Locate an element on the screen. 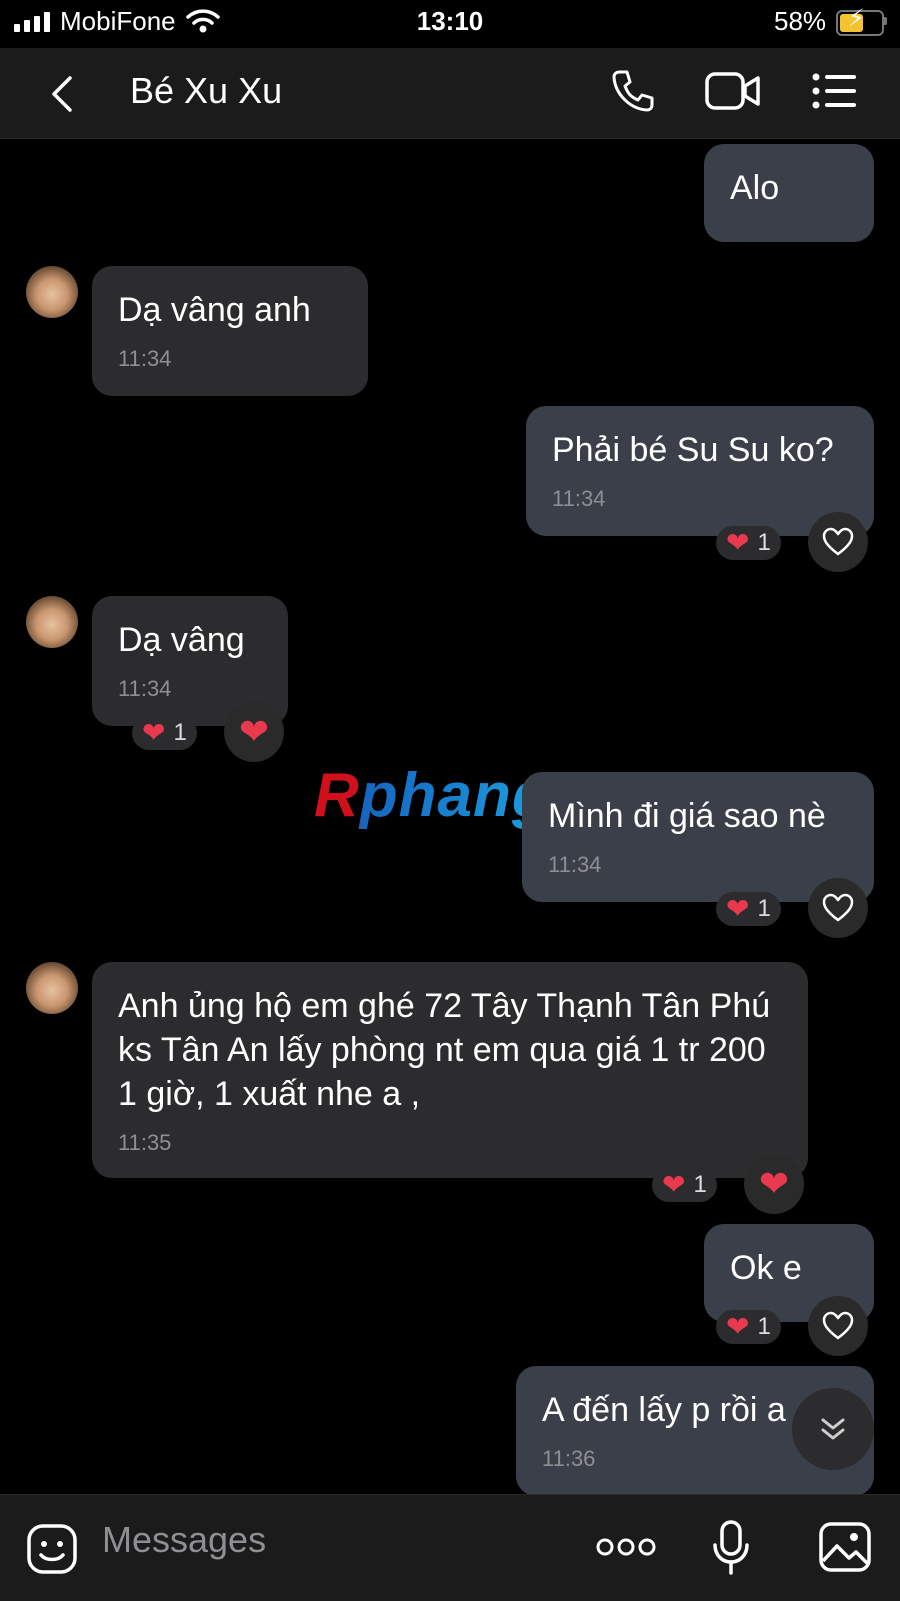 This screenshot has height=1601, width=900. back-chevron-icon is located at coordinates (62, 94).